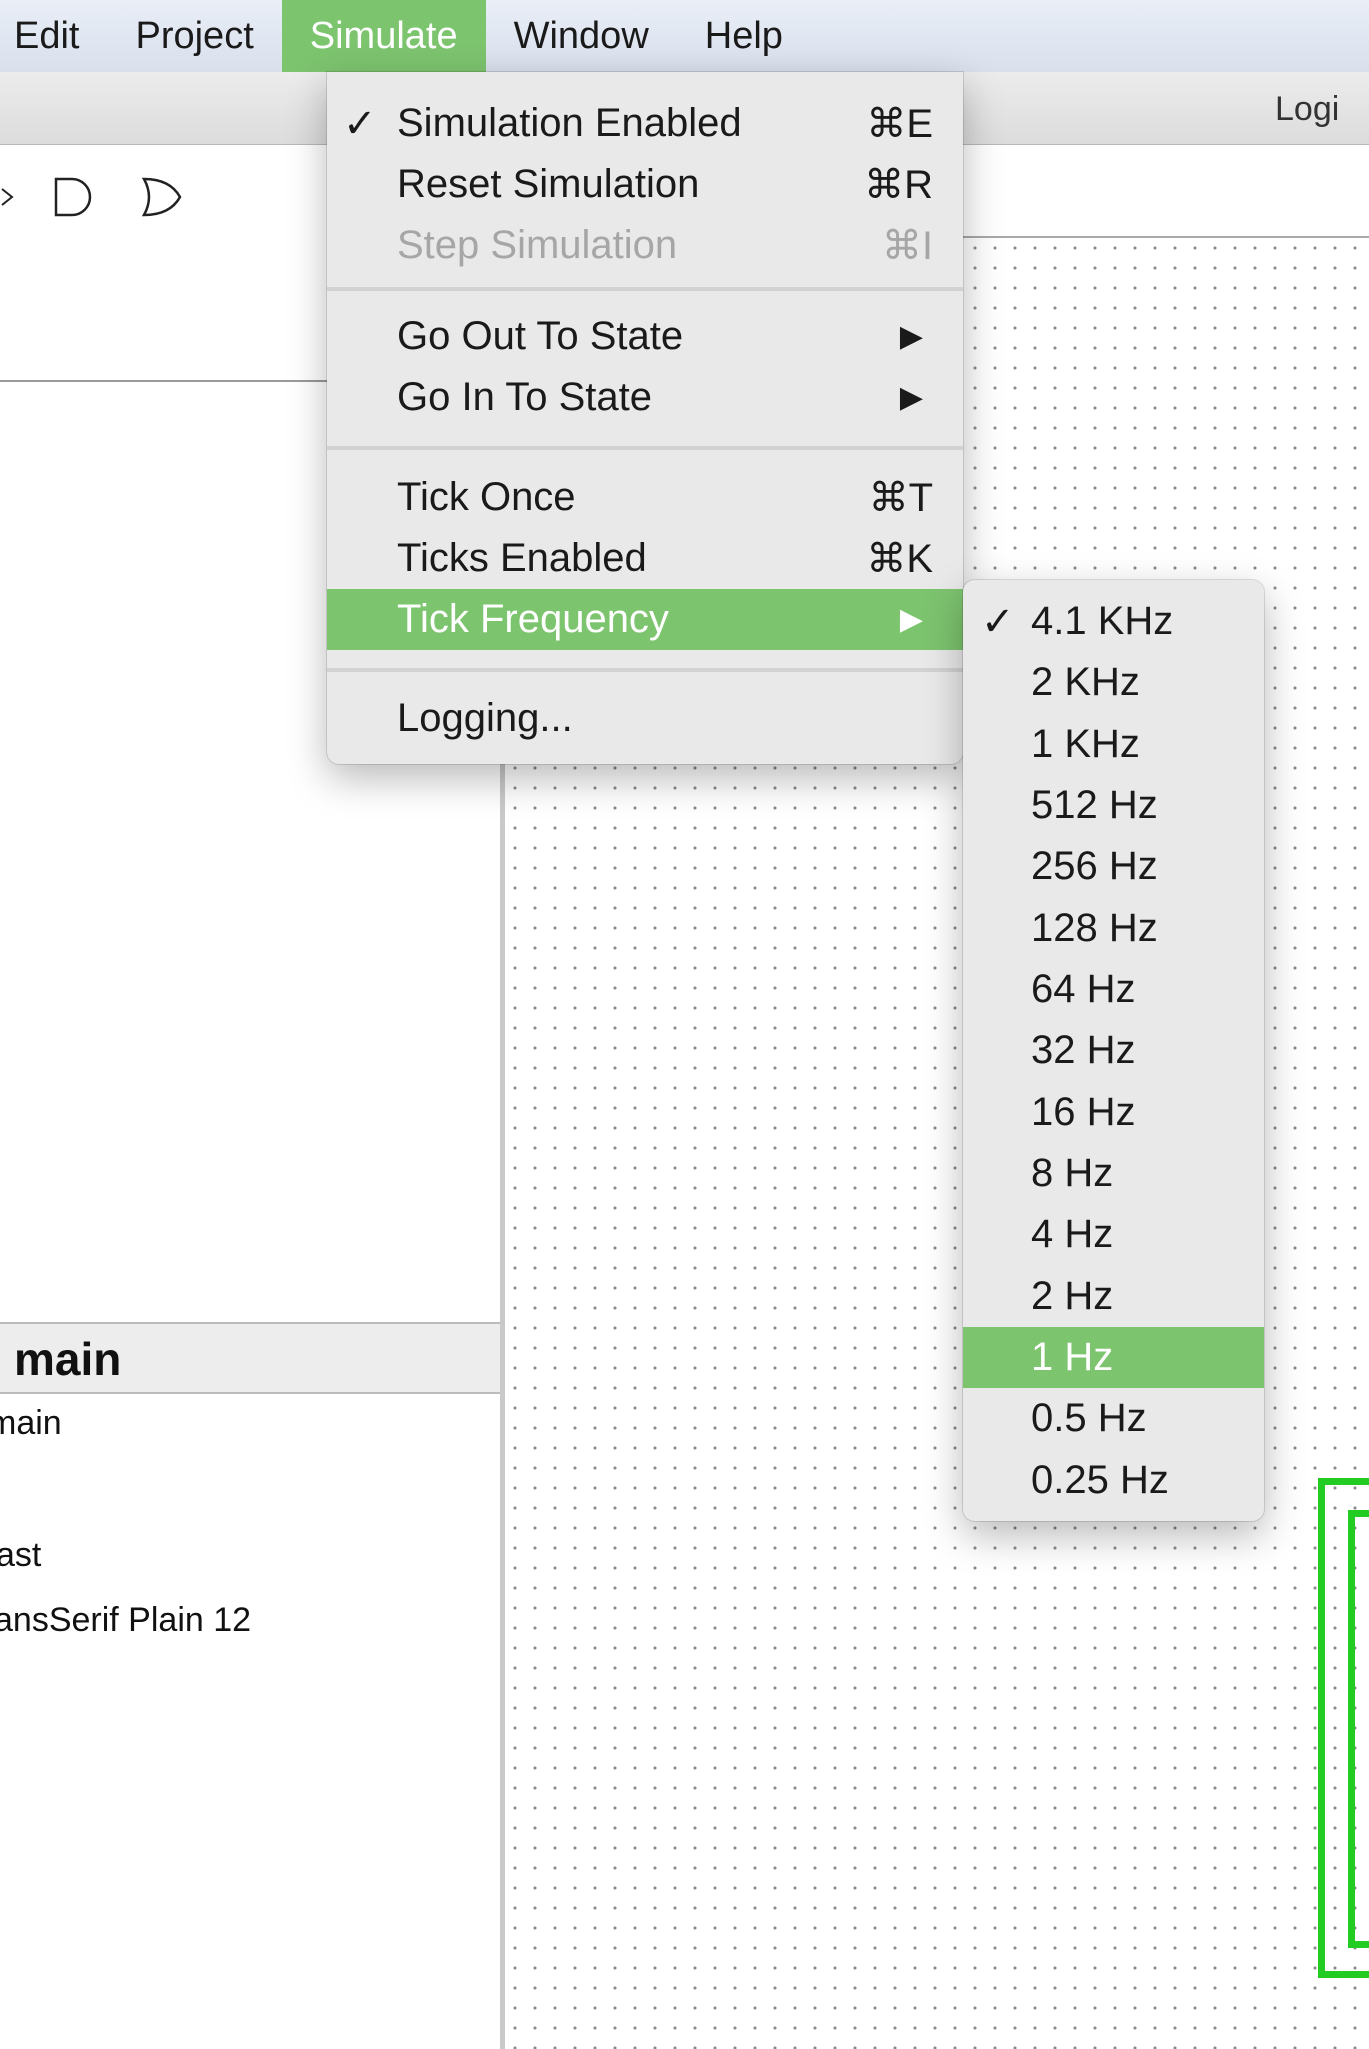 The width and height of the screenshot is (1369, 2049). I want to click on menu-window: Window, so click(581, 36).